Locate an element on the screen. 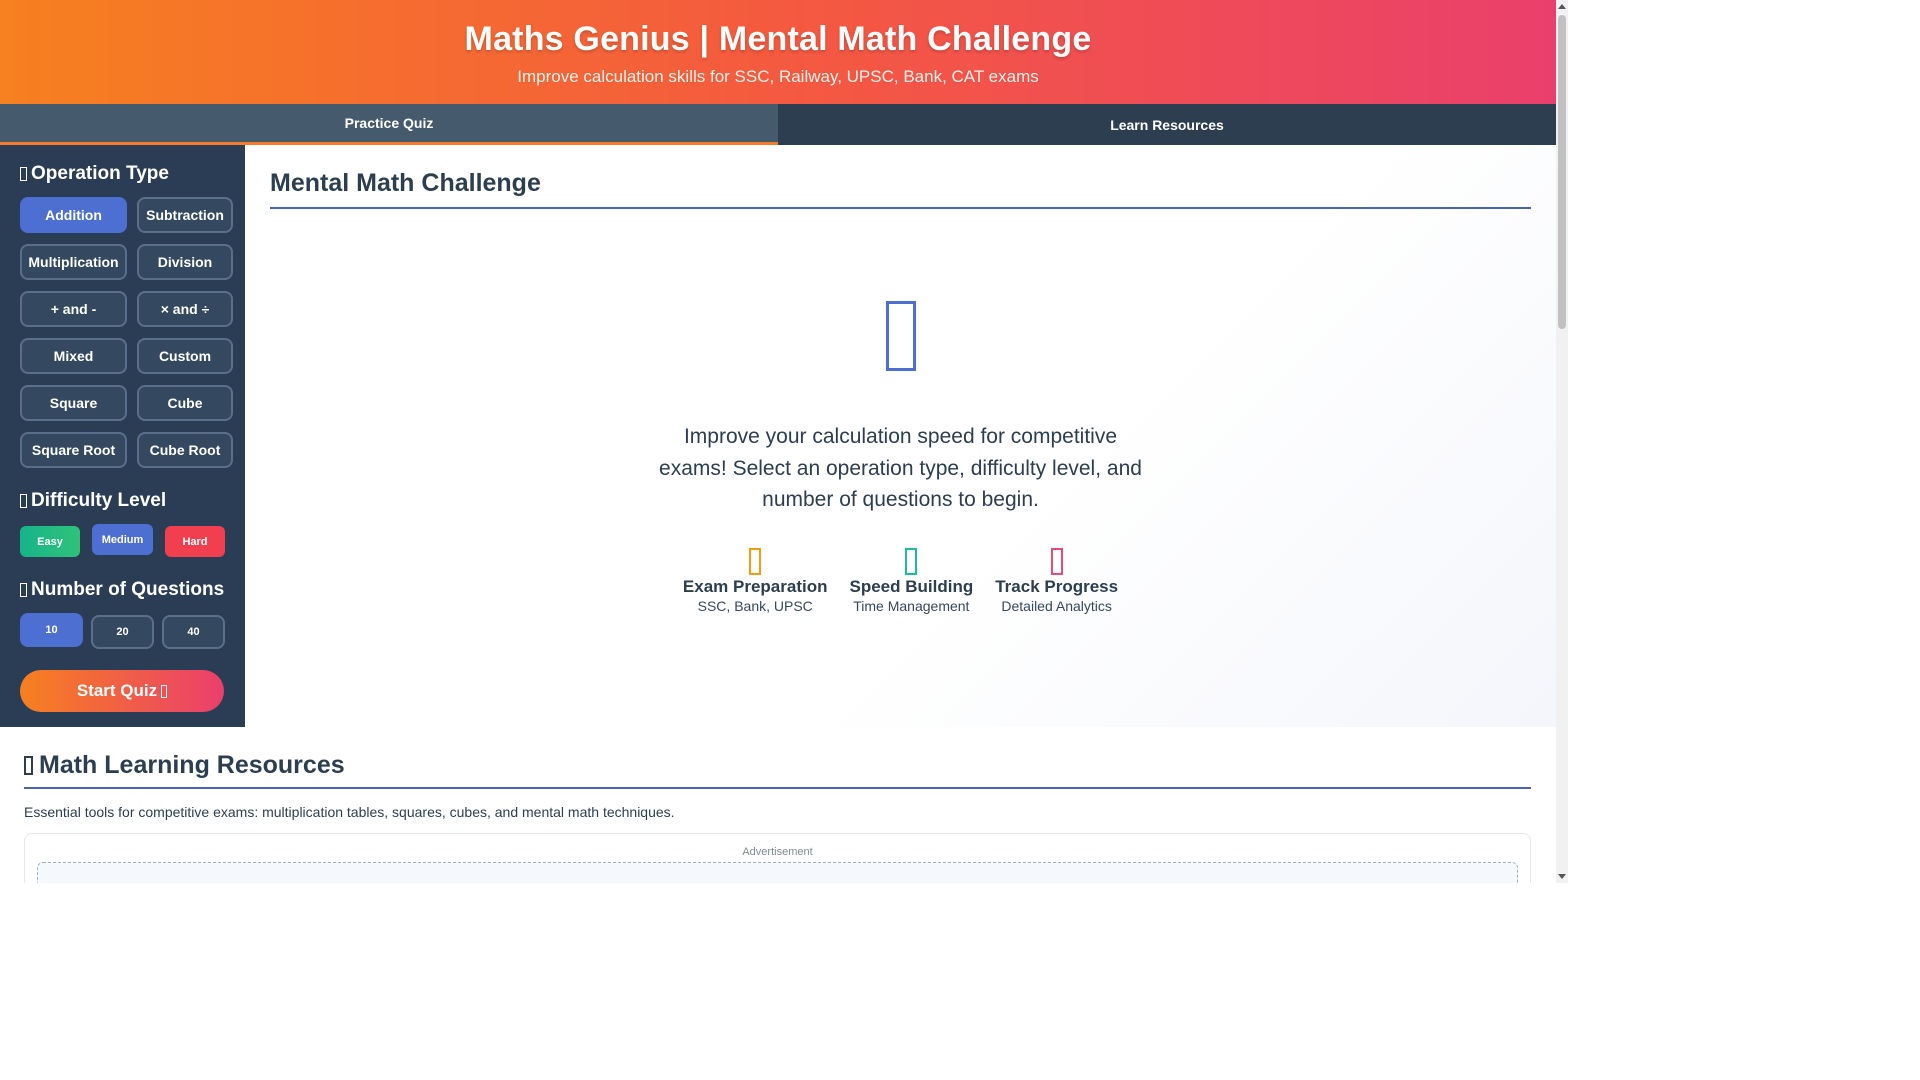  operation-type-heading: Operation Type is located at coordinates (126, 174).